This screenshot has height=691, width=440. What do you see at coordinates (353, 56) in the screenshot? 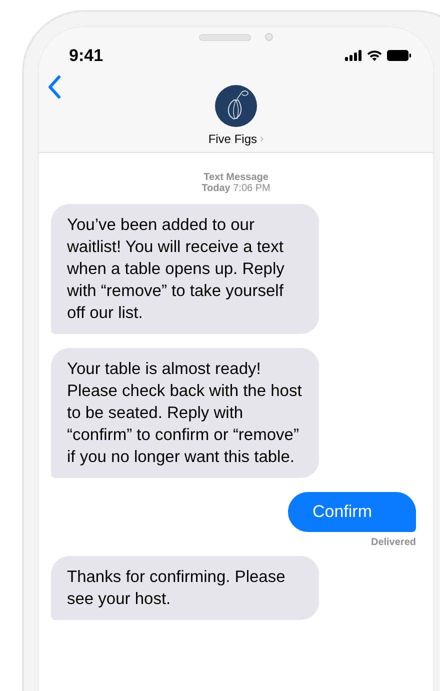
I see `signal-icon` at bounding box center [353, 56].